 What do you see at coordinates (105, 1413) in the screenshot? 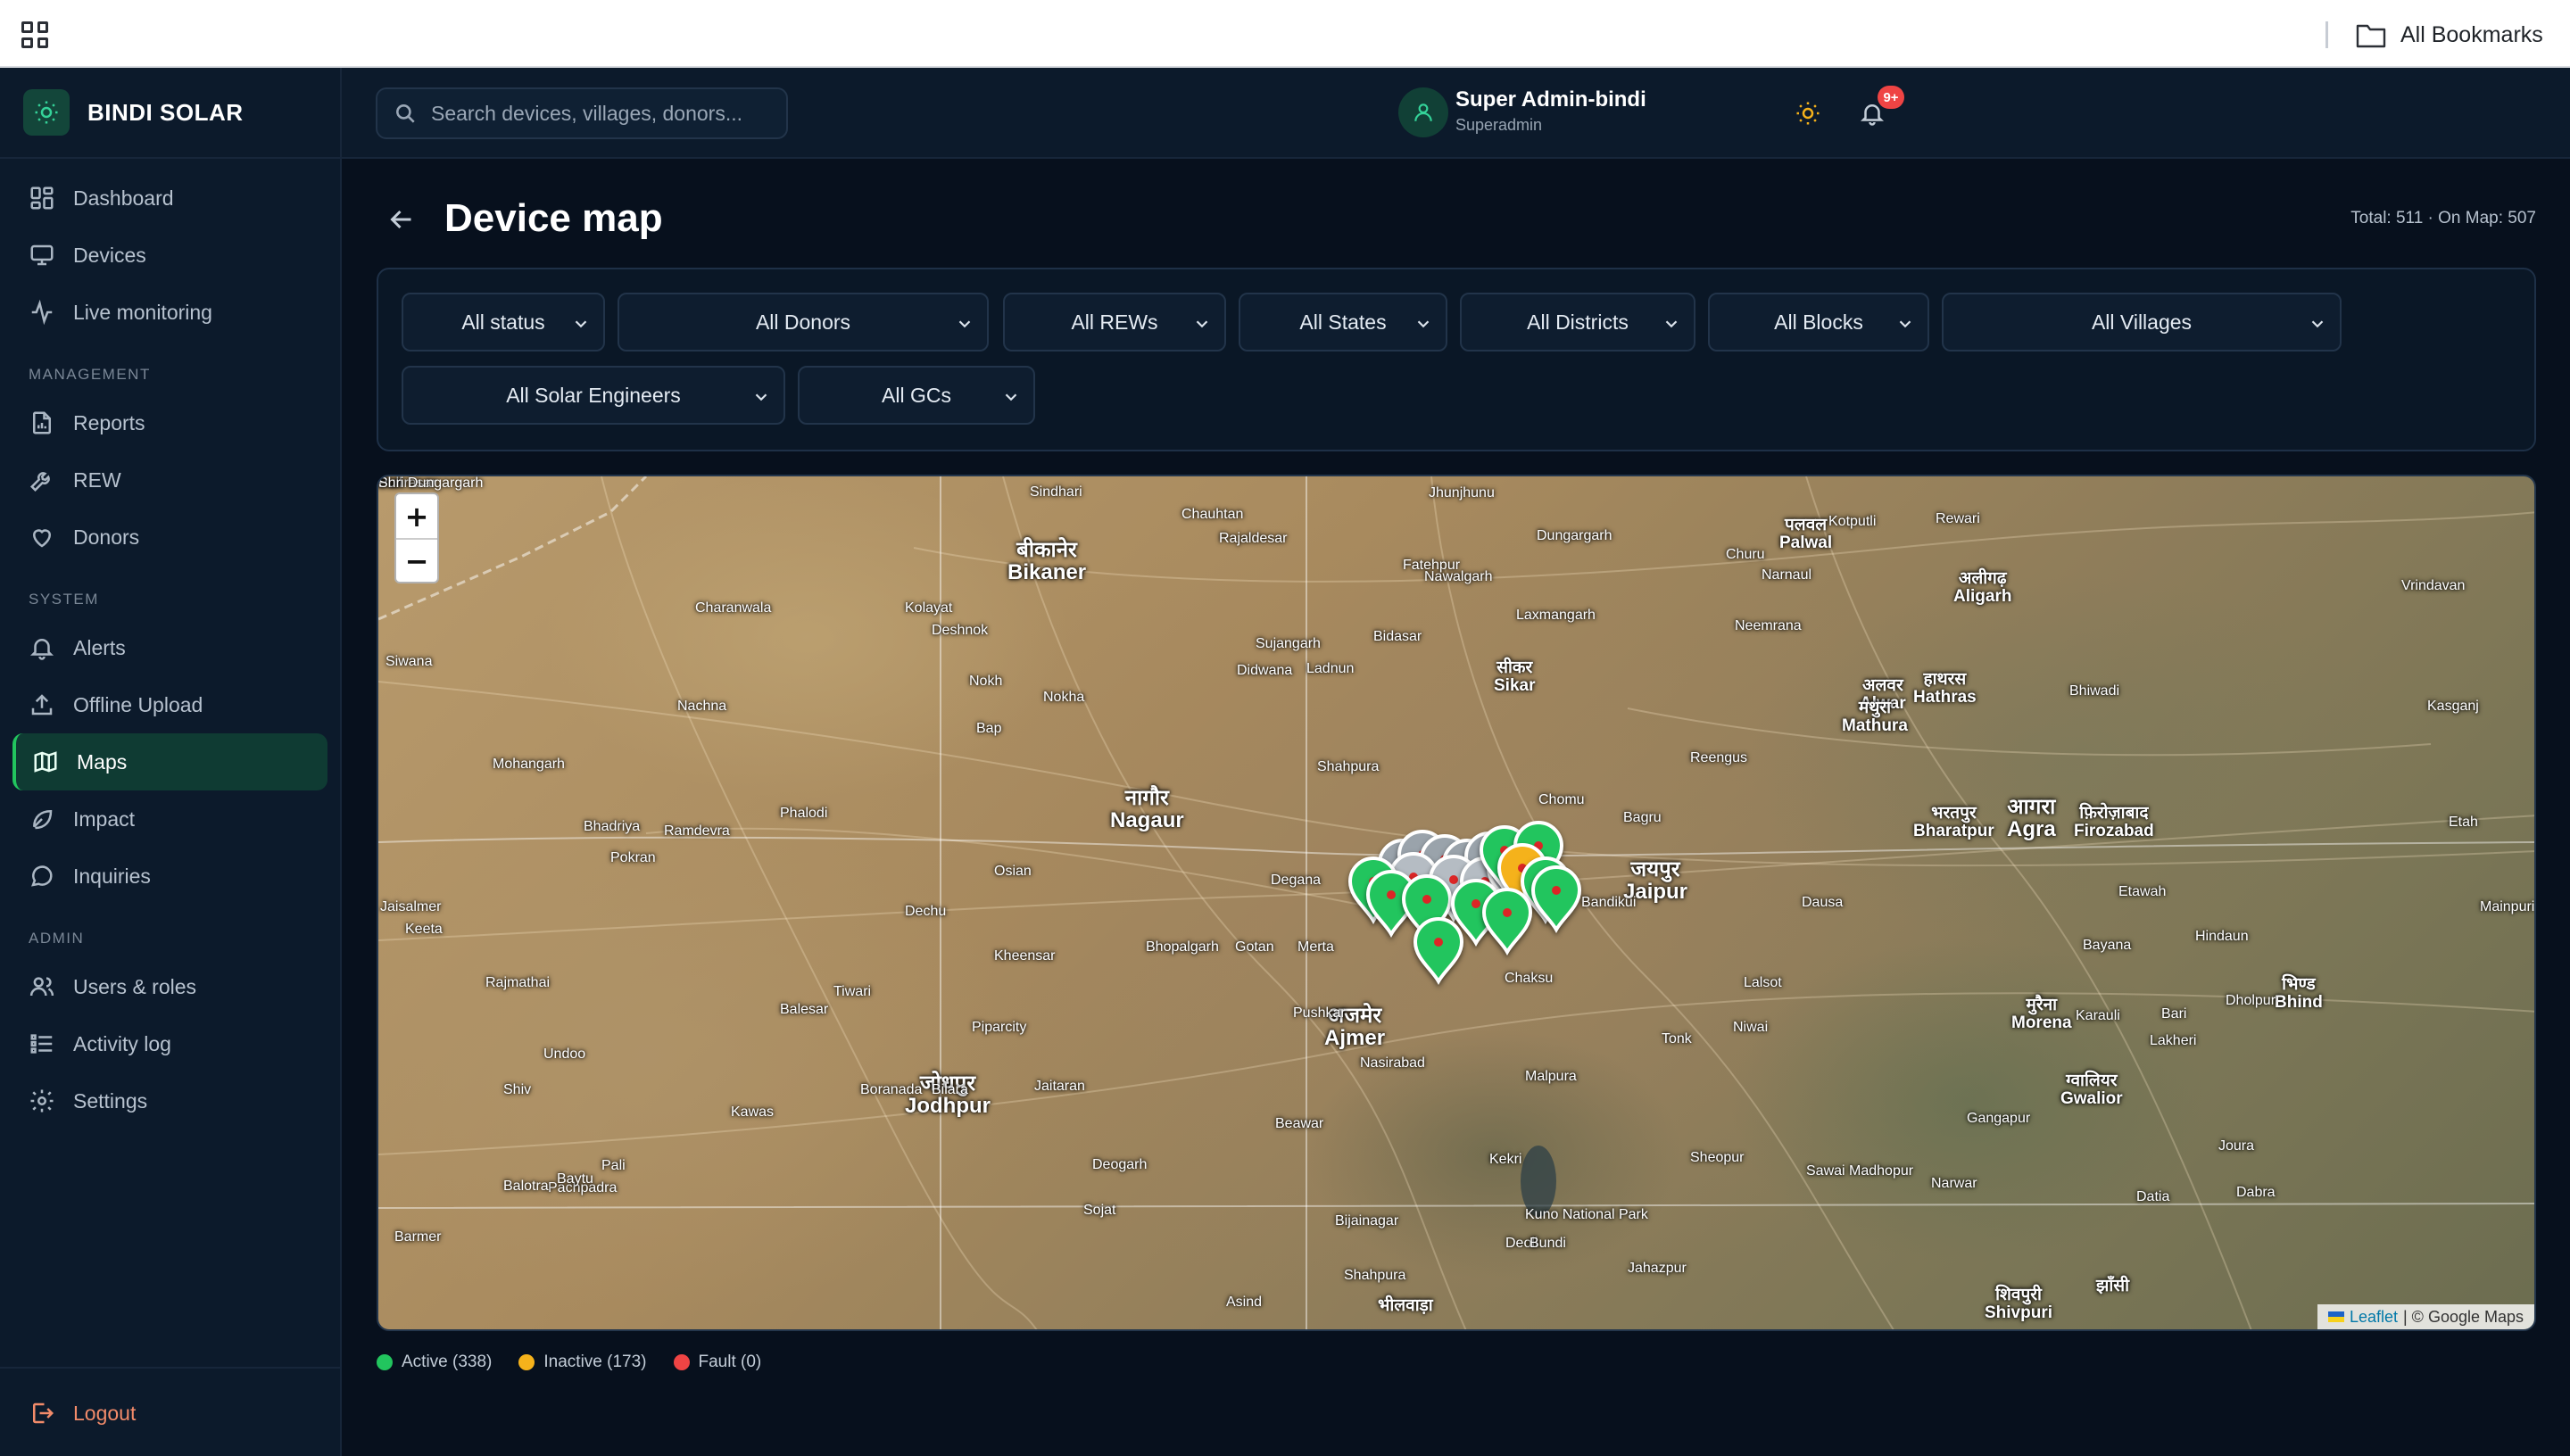
I see `logout-label: Logout` at bounding box center [105, 1413].